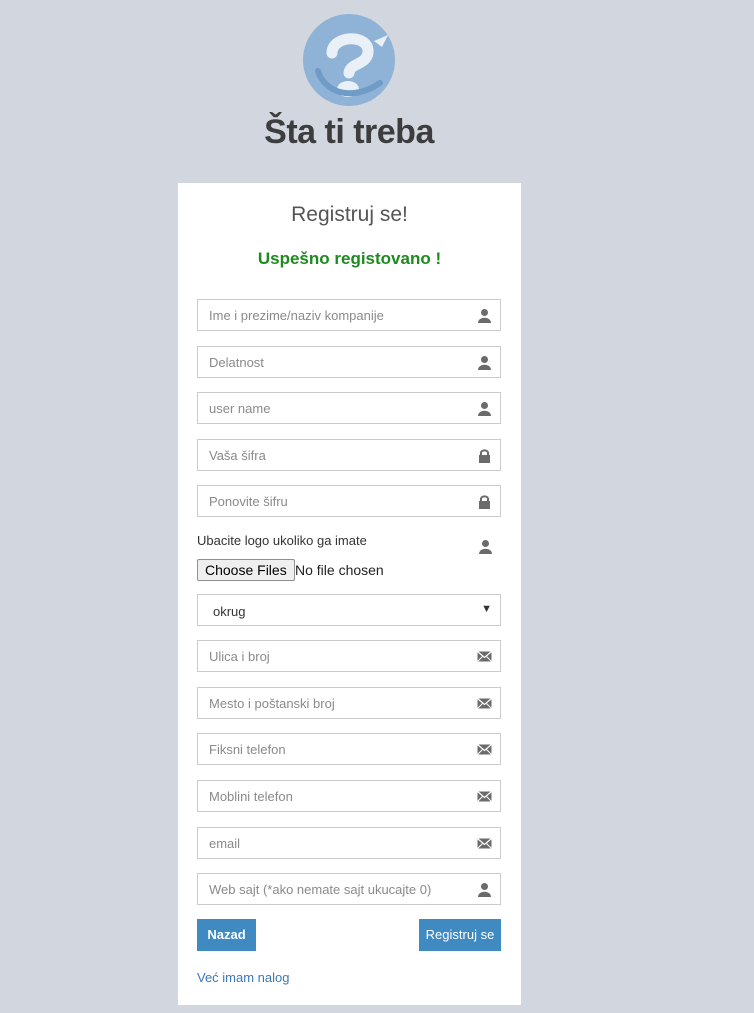  I want to click on website-input, so click(333, 889).